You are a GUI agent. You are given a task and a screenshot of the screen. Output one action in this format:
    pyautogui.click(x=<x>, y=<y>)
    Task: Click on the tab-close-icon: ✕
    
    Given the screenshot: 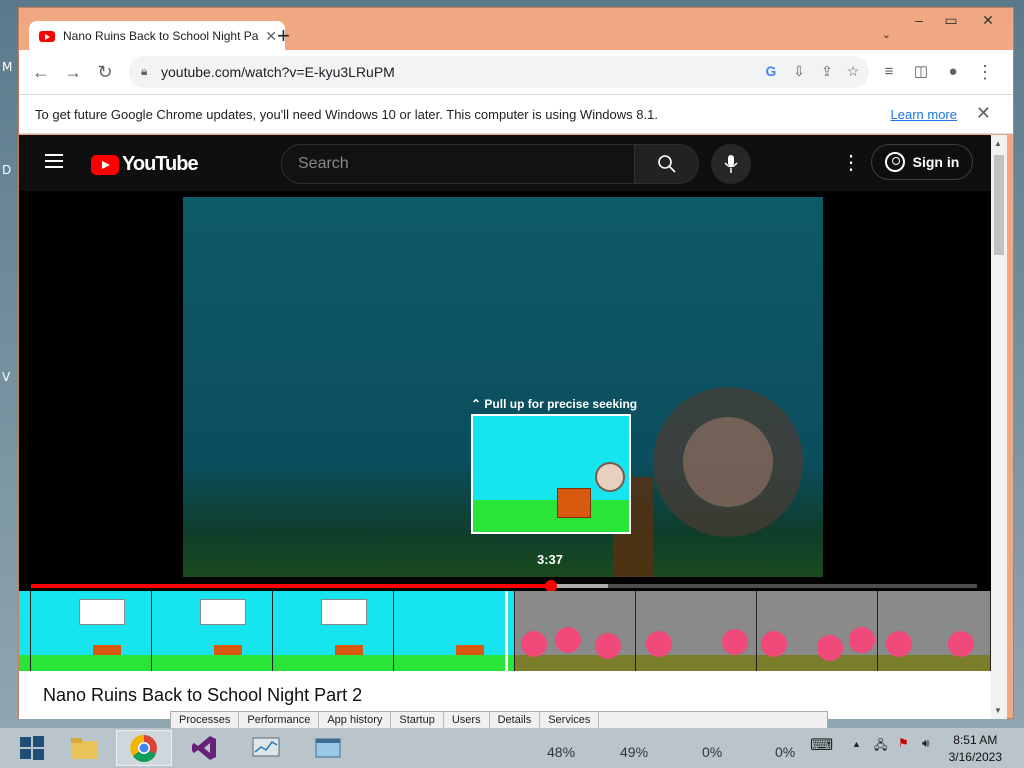 What is the action you would take?
    pyautogui.click(x=271, y=36)
    